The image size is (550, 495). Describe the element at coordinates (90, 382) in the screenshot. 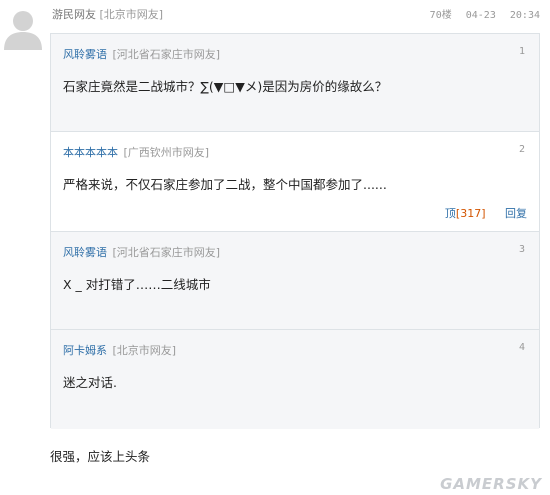

I see `quote-content: 迷之对话.` at that location.